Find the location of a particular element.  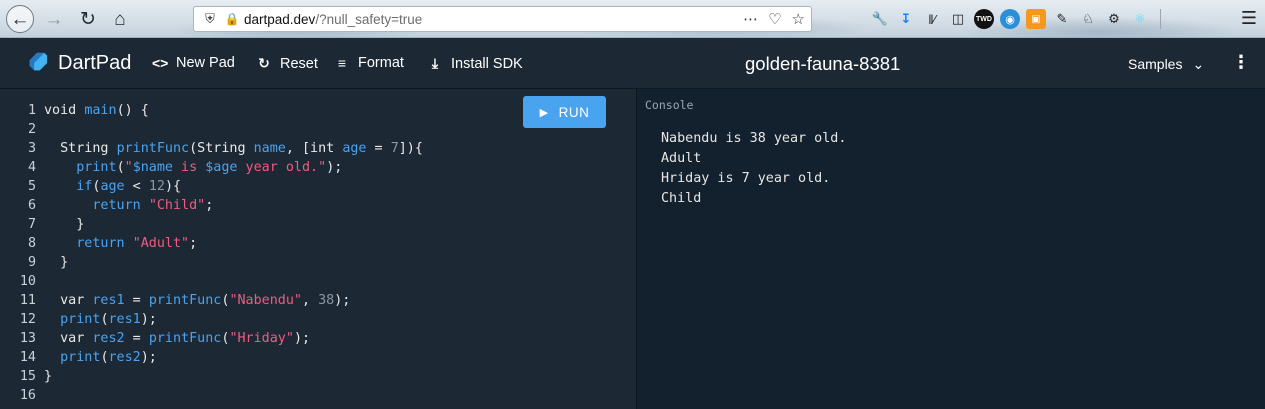

line-number: 10 is located at coordinates (27, 281).